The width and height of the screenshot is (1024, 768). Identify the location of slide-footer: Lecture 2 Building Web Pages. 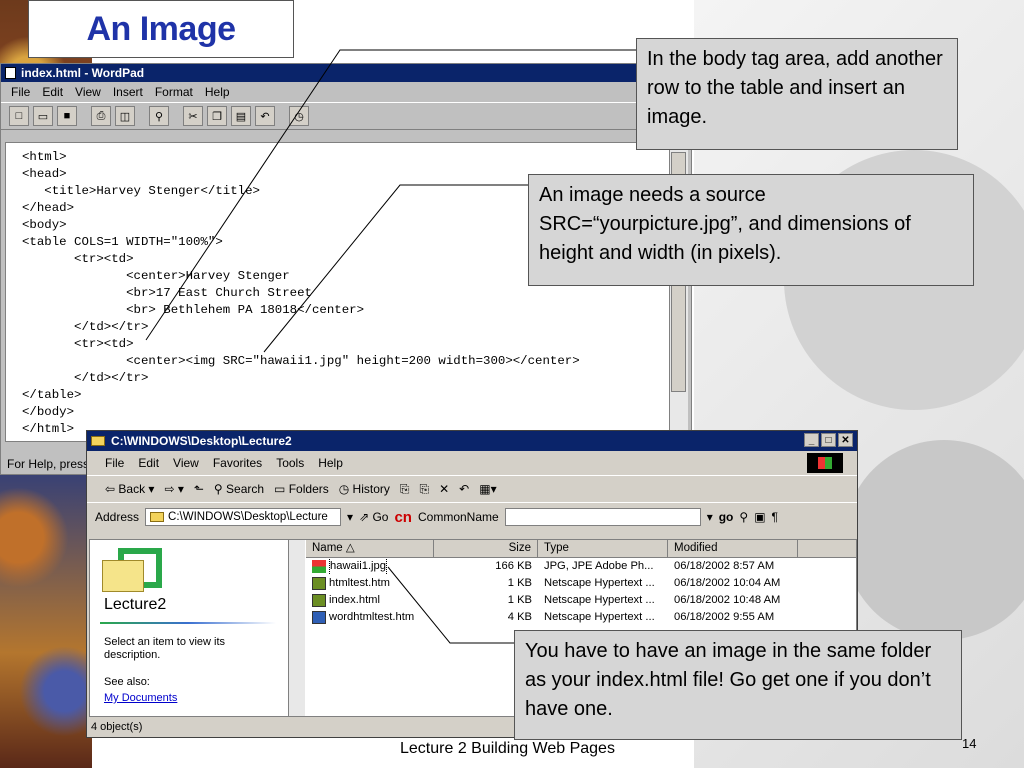
(507, 748).